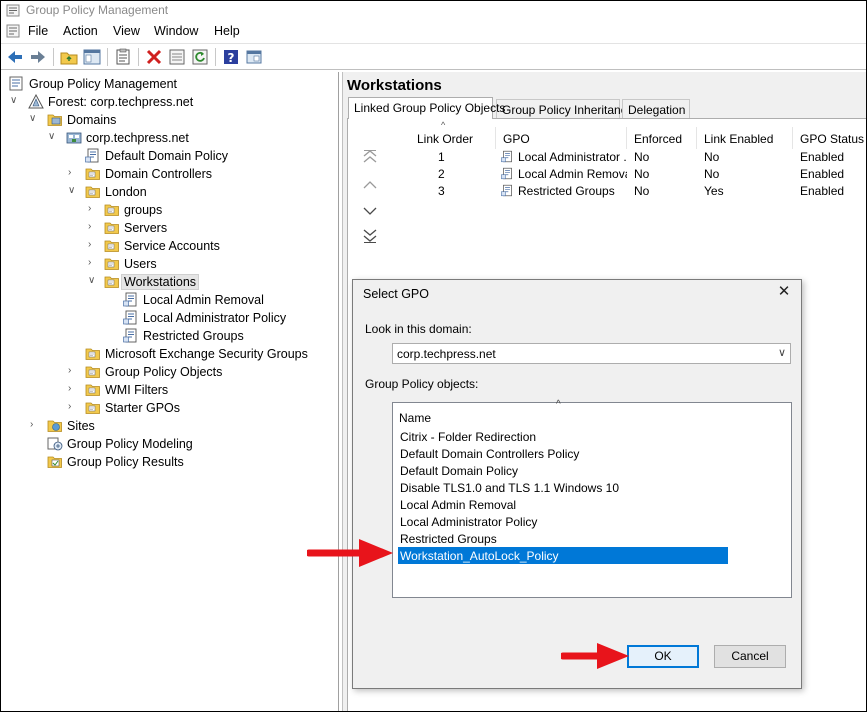 The image size is (867, 712). Describe the element at coordinates (415, 418) in the screenshot. I see `column-header-name: Name` at that location.